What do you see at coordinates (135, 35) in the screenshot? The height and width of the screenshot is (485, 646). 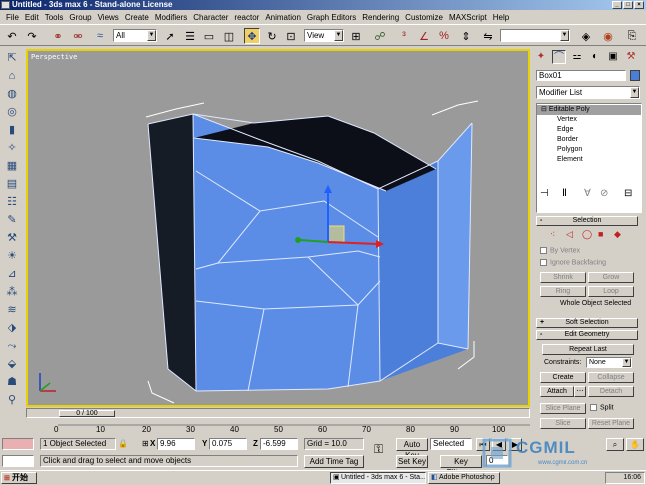 I see `selection-filter-dropdown: All ▼` at bounding box center [135, 35].